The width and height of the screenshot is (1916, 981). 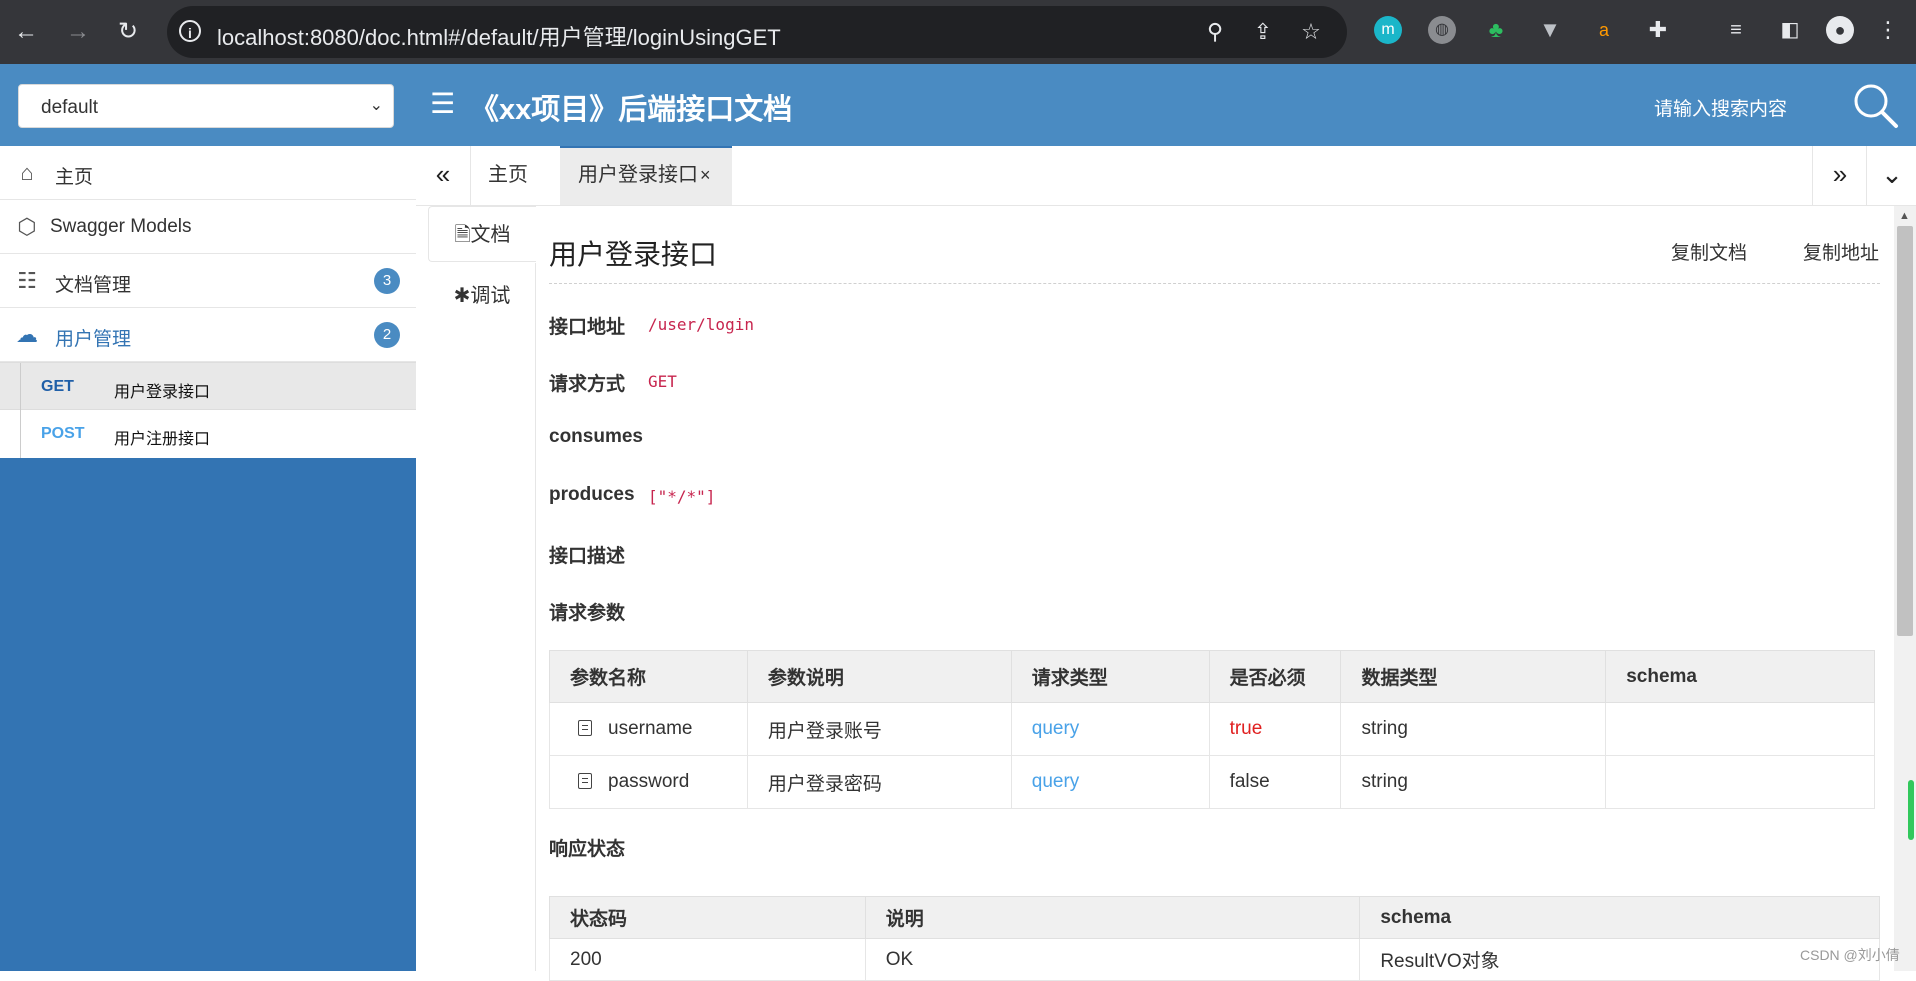 What do you see at coordinates (1888, 30) in the screenshot?
I see `browser-menu-icon: ⋮` at bounding box center [1888, 30].